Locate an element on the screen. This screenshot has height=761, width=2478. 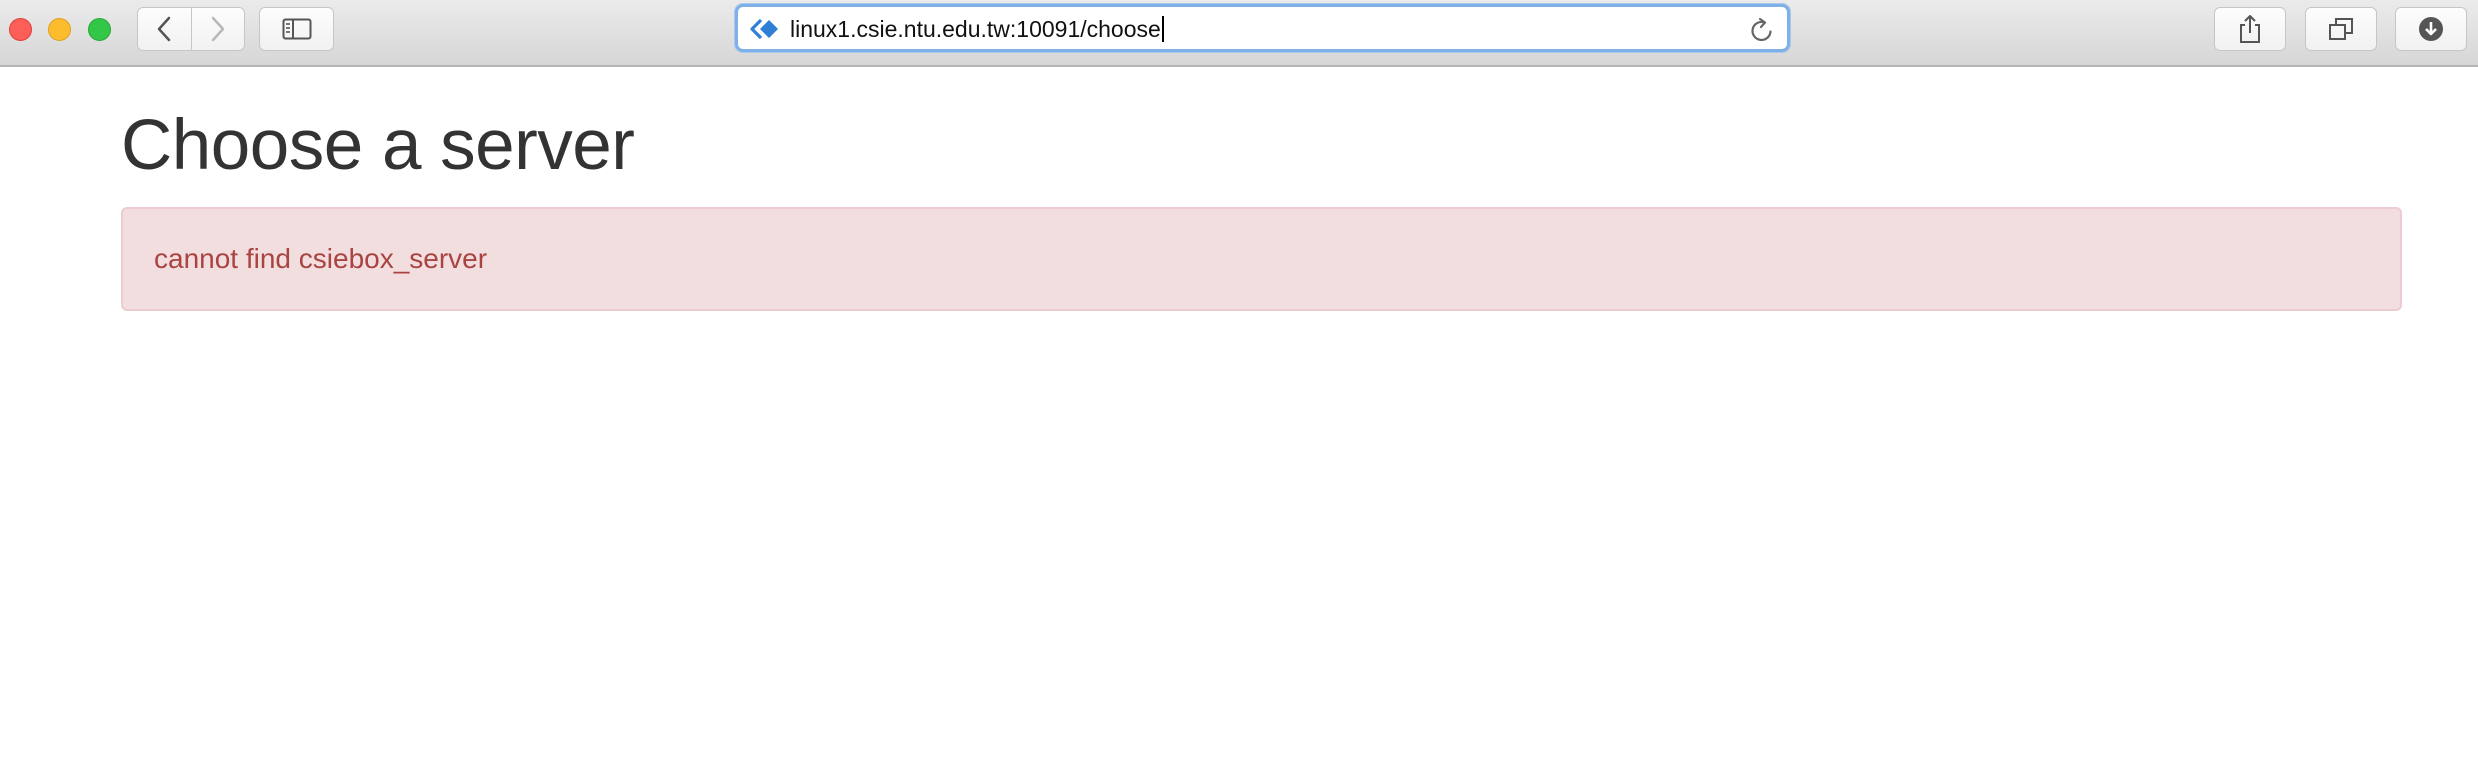
chevron-left-icon is located at coordinates (164, 29).